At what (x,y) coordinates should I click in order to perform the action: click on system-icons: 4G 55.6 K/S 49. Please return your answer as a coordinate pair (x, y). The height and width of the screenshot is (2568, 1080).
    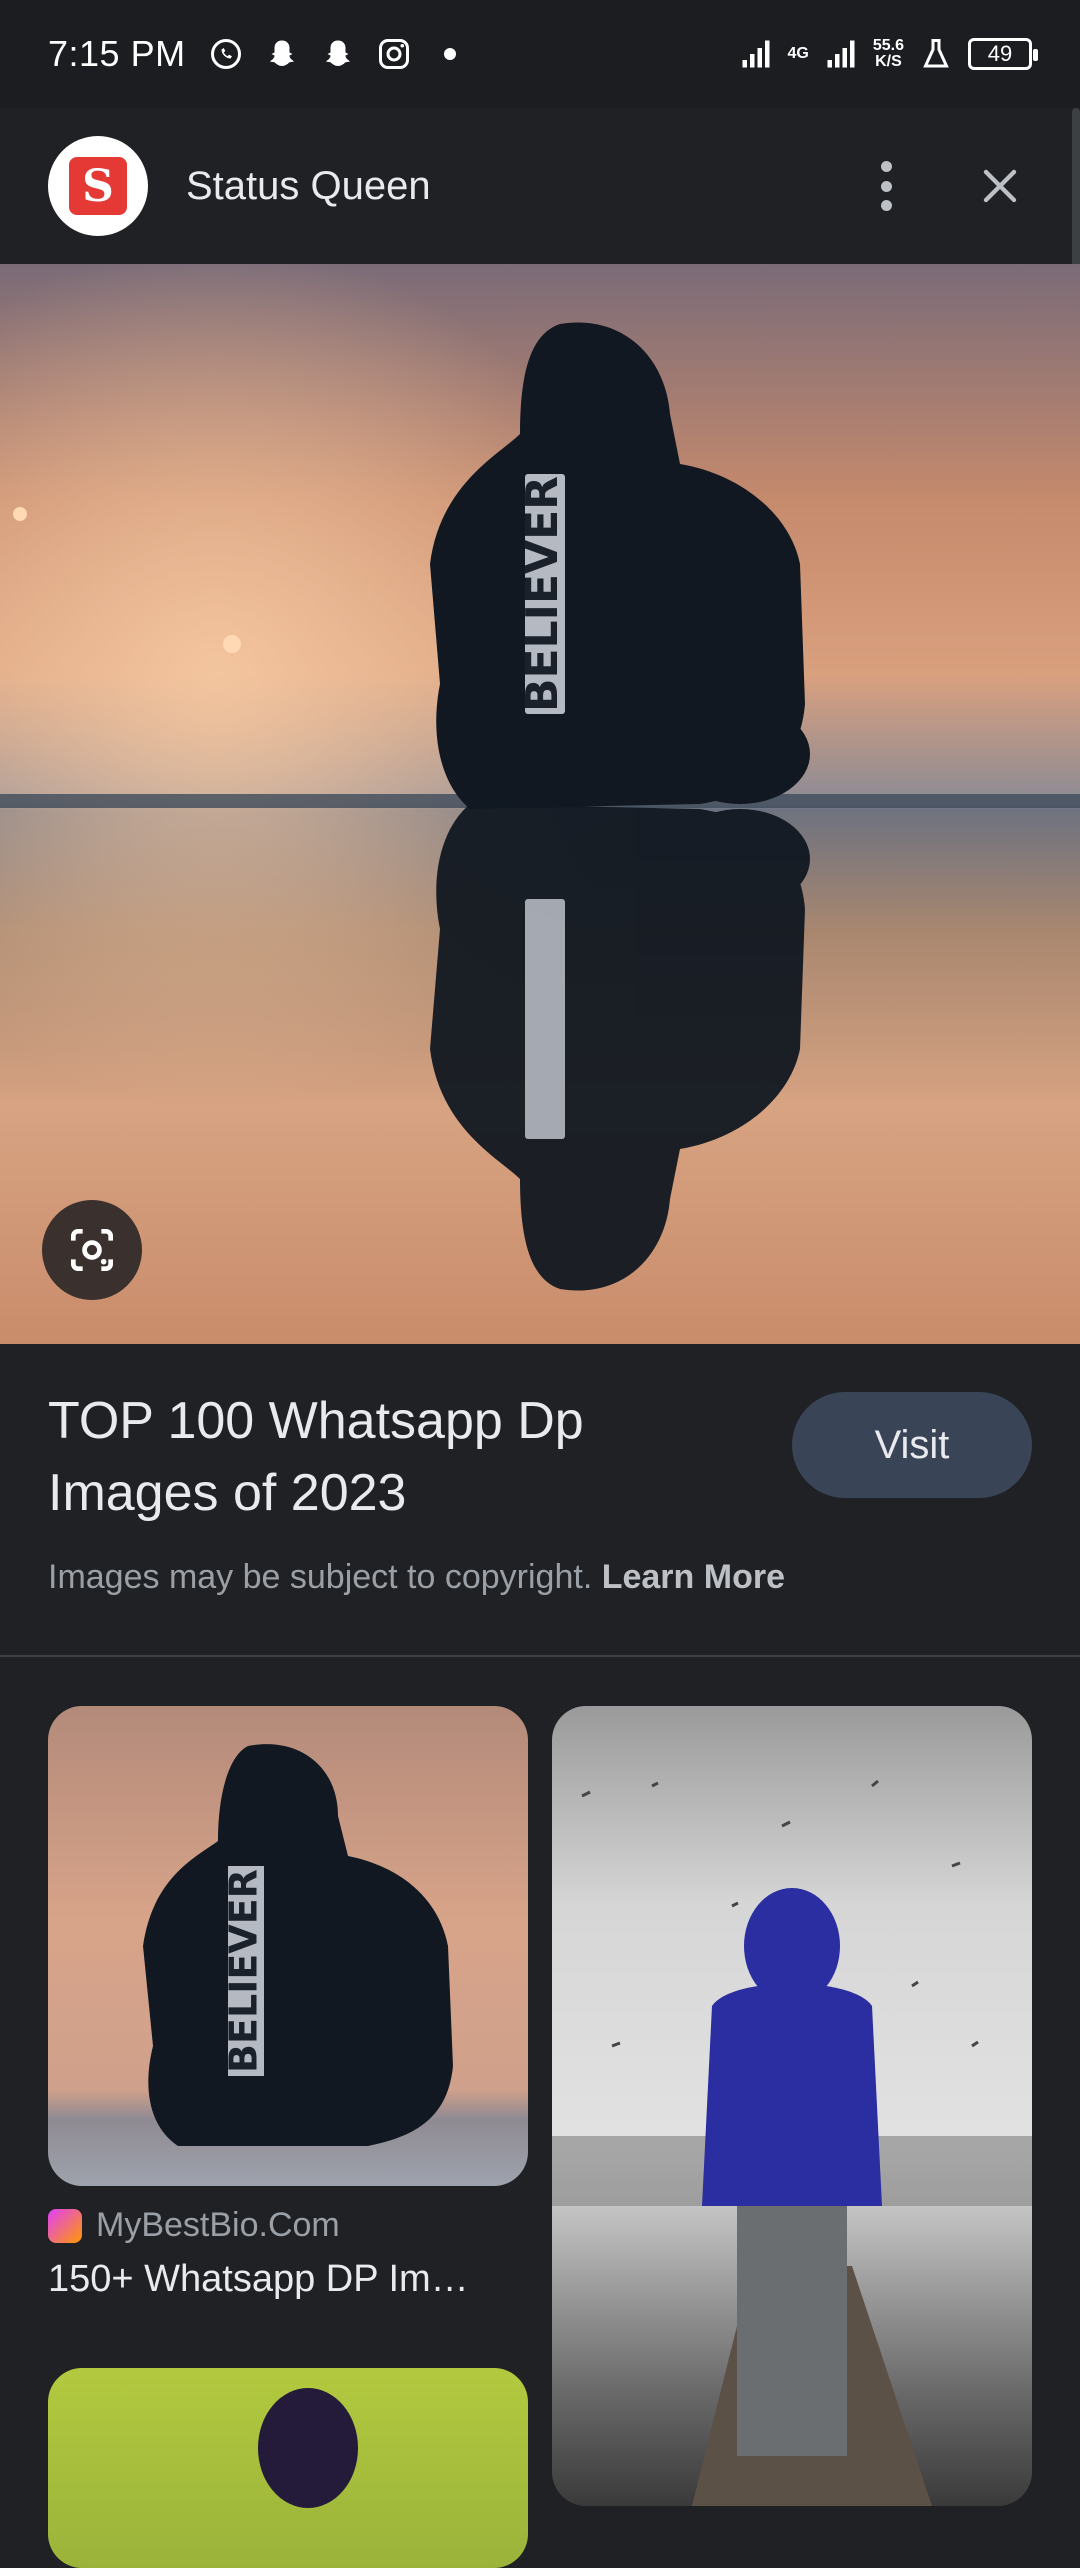
    Looking at the image, I should click on (888, 54).